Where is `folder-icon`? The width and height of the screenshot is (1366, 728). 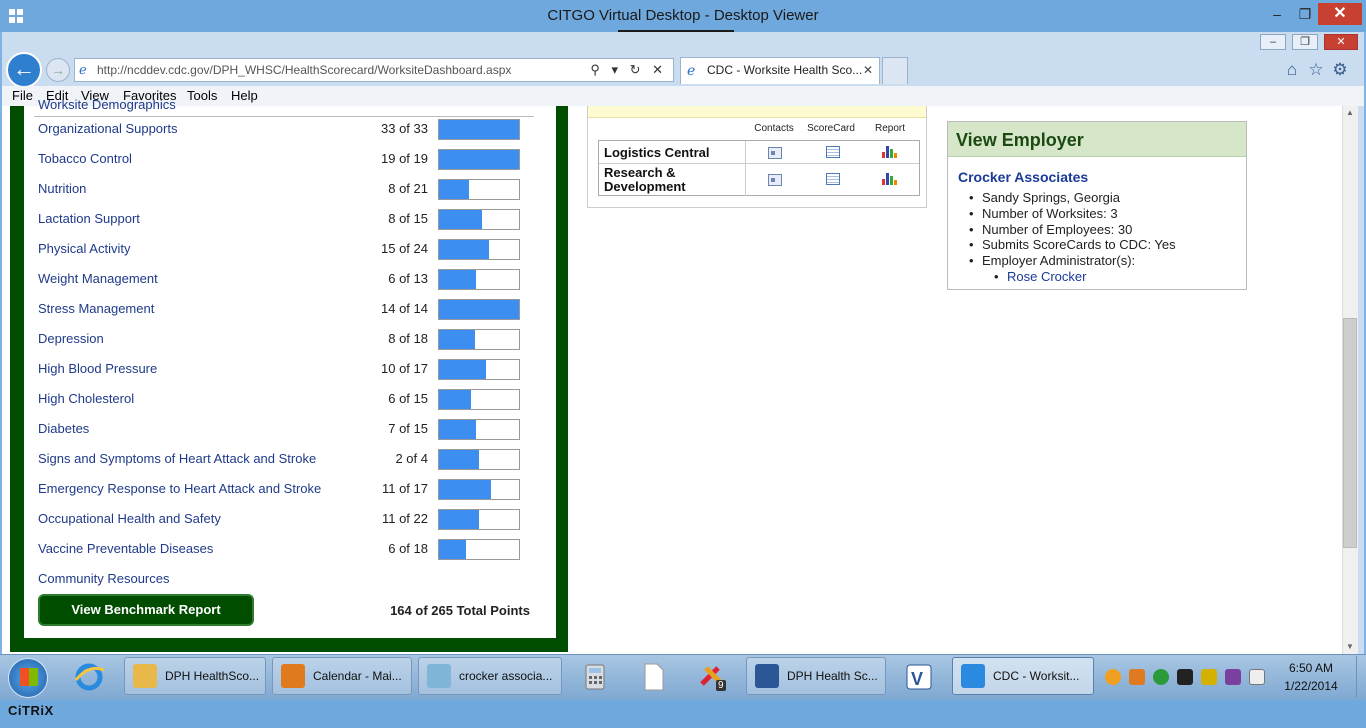 folder-icon is located at coordinates (145, 676).